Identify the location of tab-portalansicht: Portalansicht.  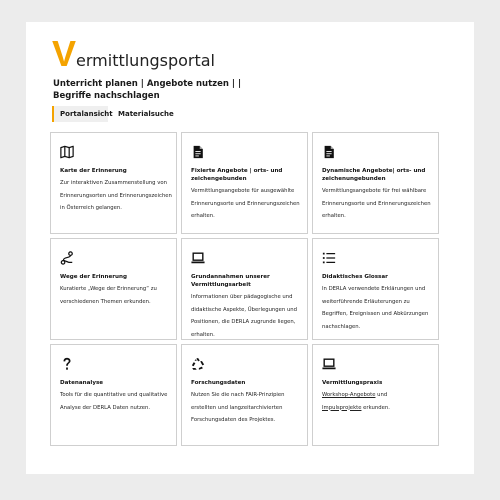
(82, 114).